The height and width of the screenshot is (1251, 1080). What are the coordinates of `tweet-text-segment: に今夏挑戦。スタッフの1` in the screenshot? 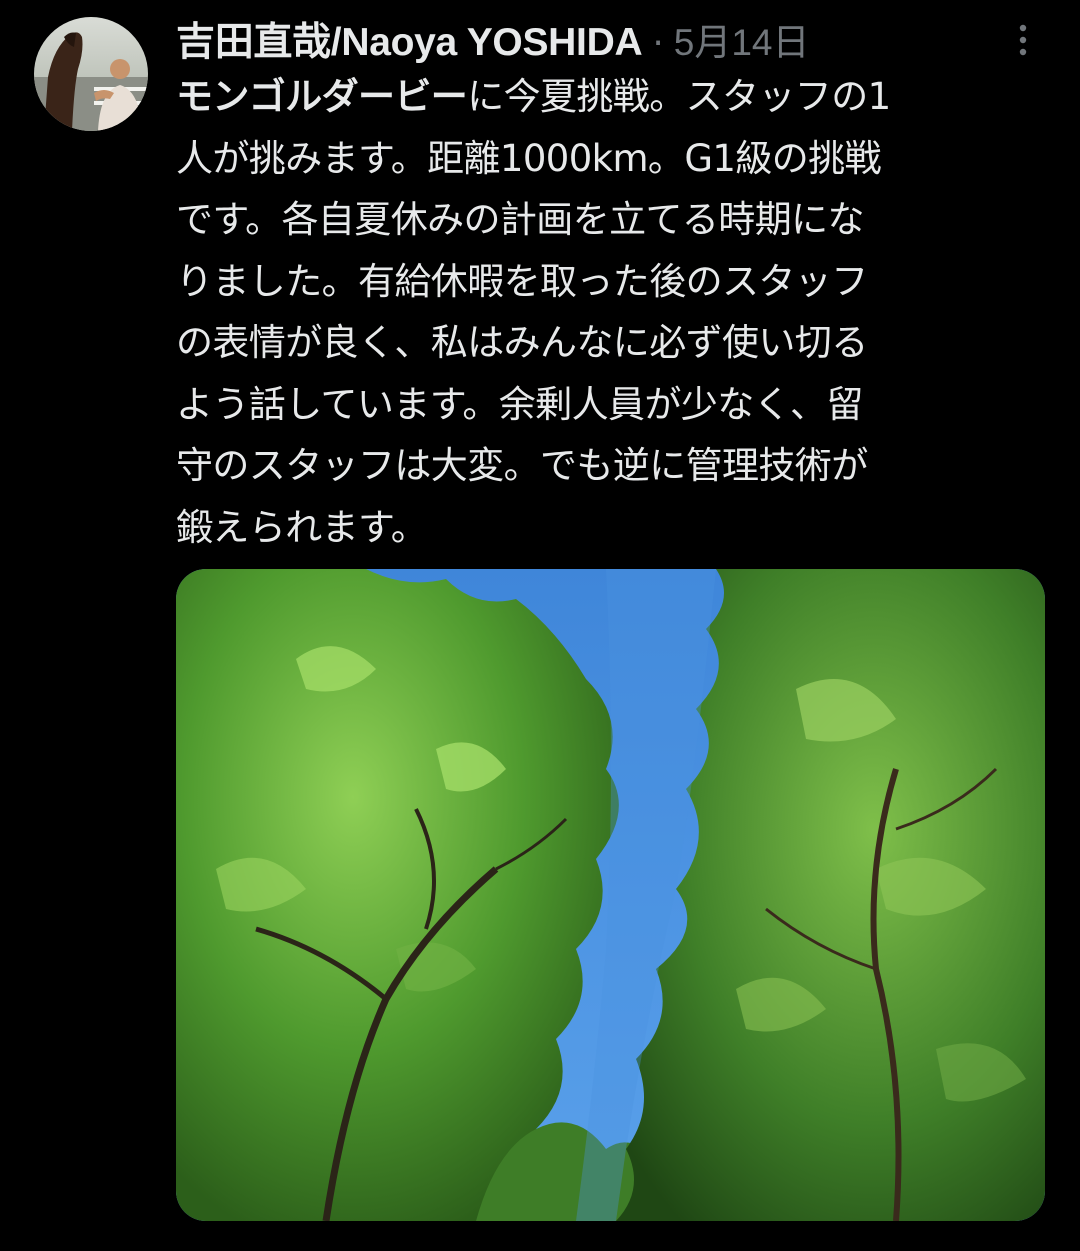 It's located at (679, 96).